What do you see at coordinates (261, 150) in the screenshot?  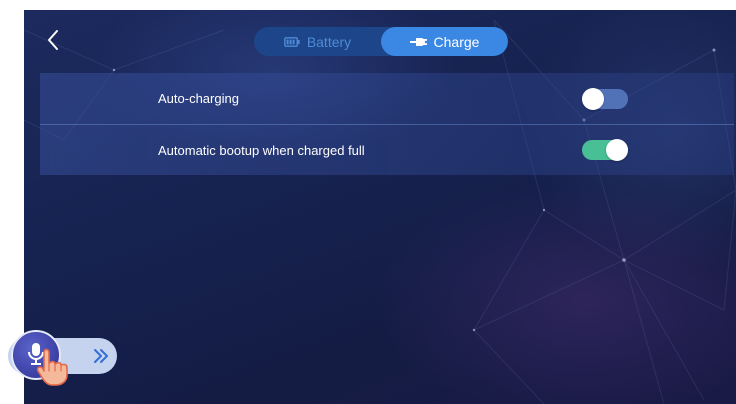 I see `setting-label: Automatic bootup when charged full` at bounding box center [261, 150].